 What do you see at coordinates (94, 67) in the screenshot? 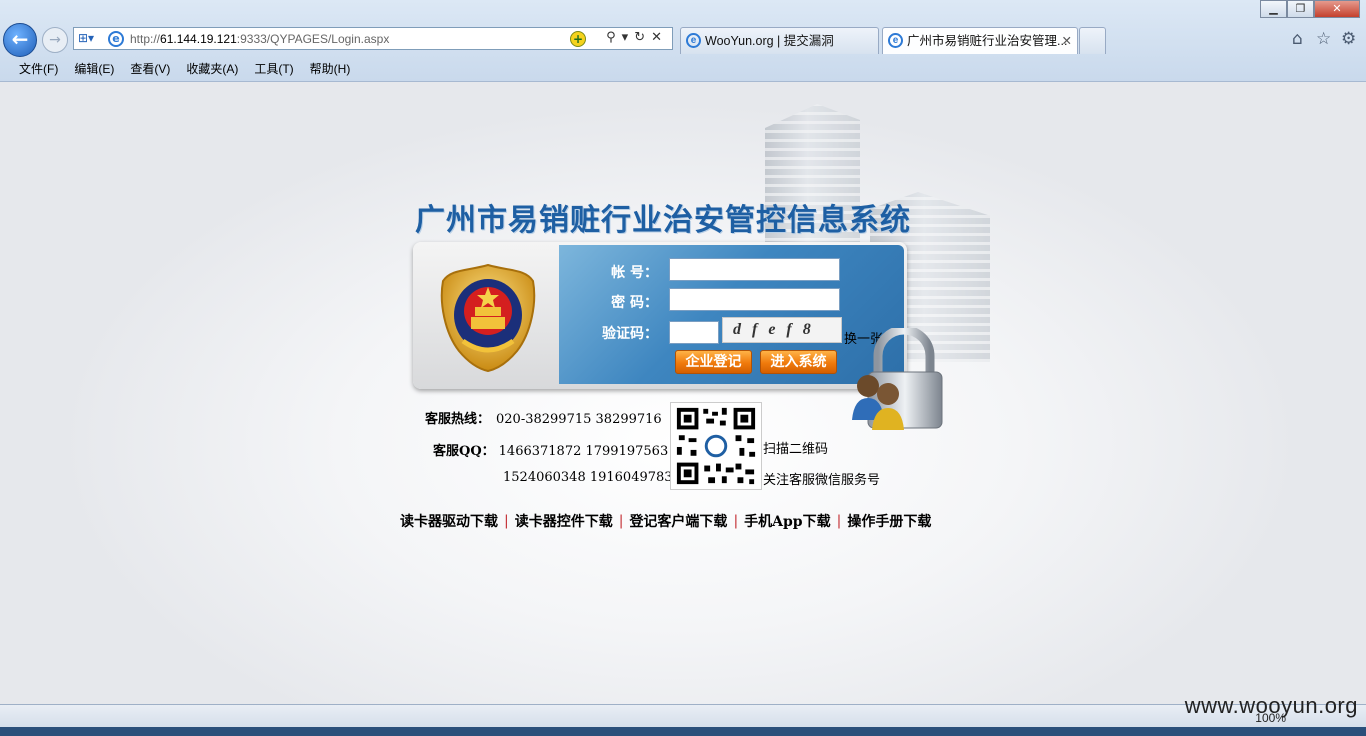
I see `menu-edit: 编辑(E)` at bounding box center [94, 67].